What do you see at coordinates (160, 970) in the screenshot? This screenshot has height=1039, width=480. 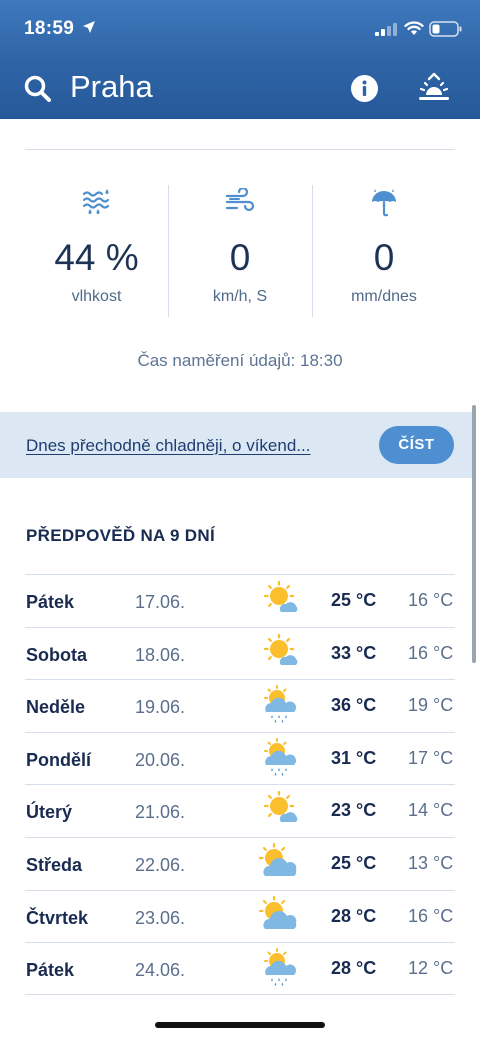 I see `forecast-date: 24.06.` at bounding box center [160, 970].